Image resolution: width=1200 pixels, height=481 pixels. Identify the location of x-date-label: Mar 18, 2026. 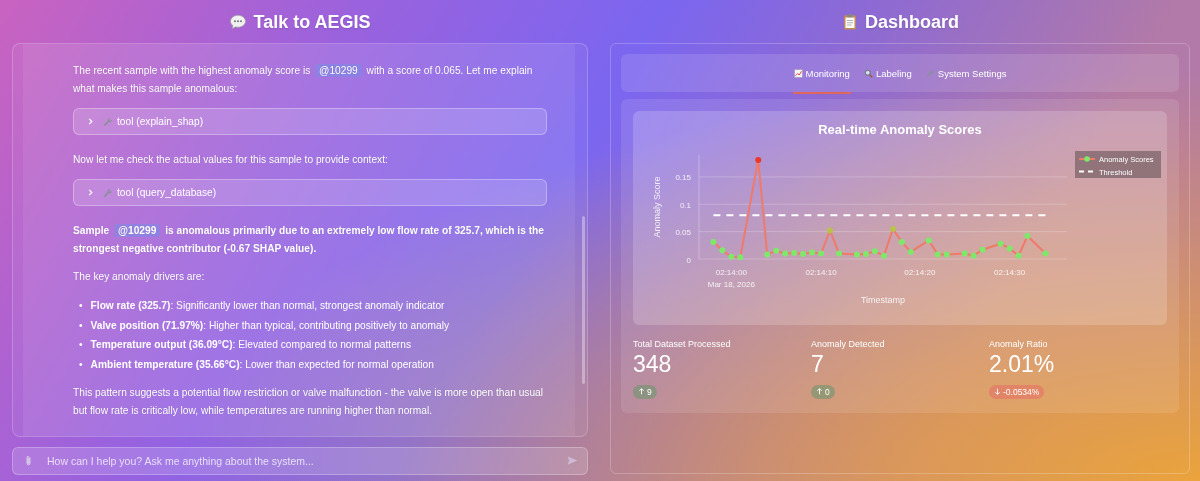
(731, 284).